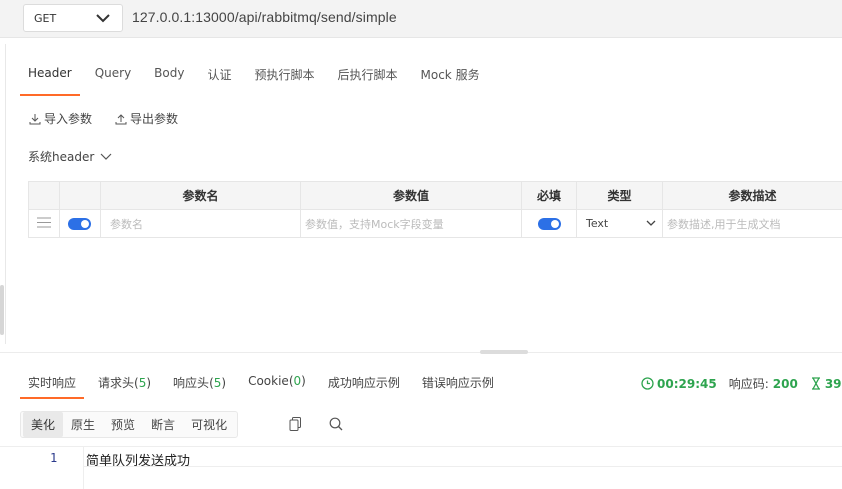 Image resolution: width=842 pixels, height=489 pixels. Describe the element at coordinates (815, 383) in the screenshot. I see `hourglass-icon` at that location.